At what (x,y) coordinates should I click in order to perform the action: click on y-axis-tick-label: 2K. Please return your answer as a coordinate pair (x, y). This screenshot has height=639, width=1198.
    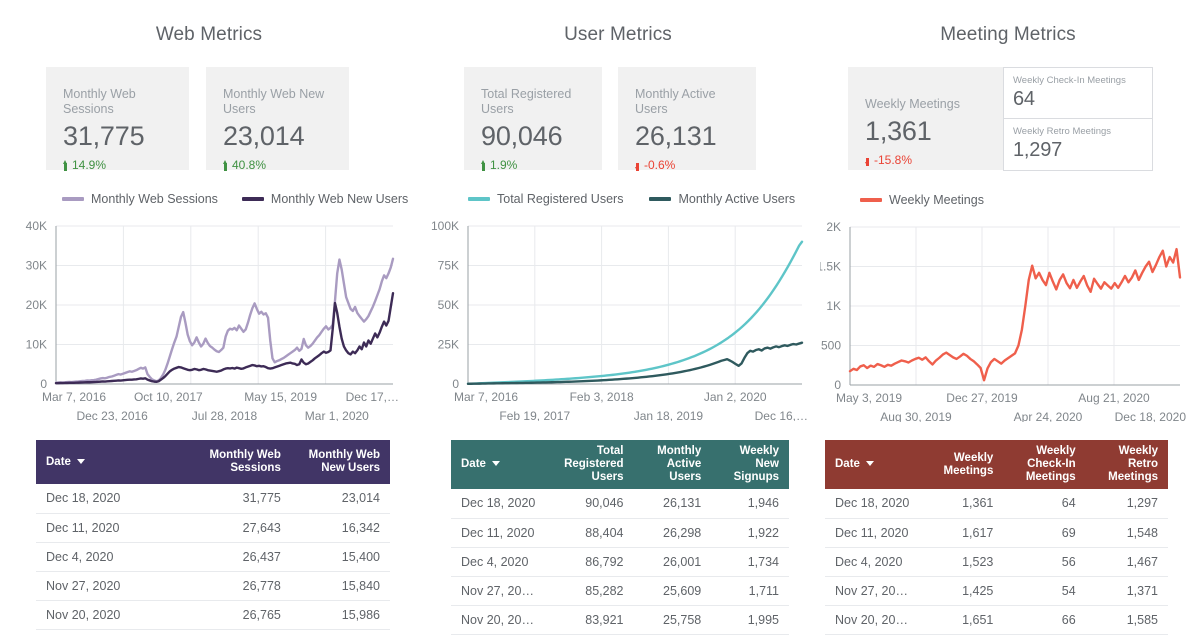
    Looking at the image, I should click on (833, 227).